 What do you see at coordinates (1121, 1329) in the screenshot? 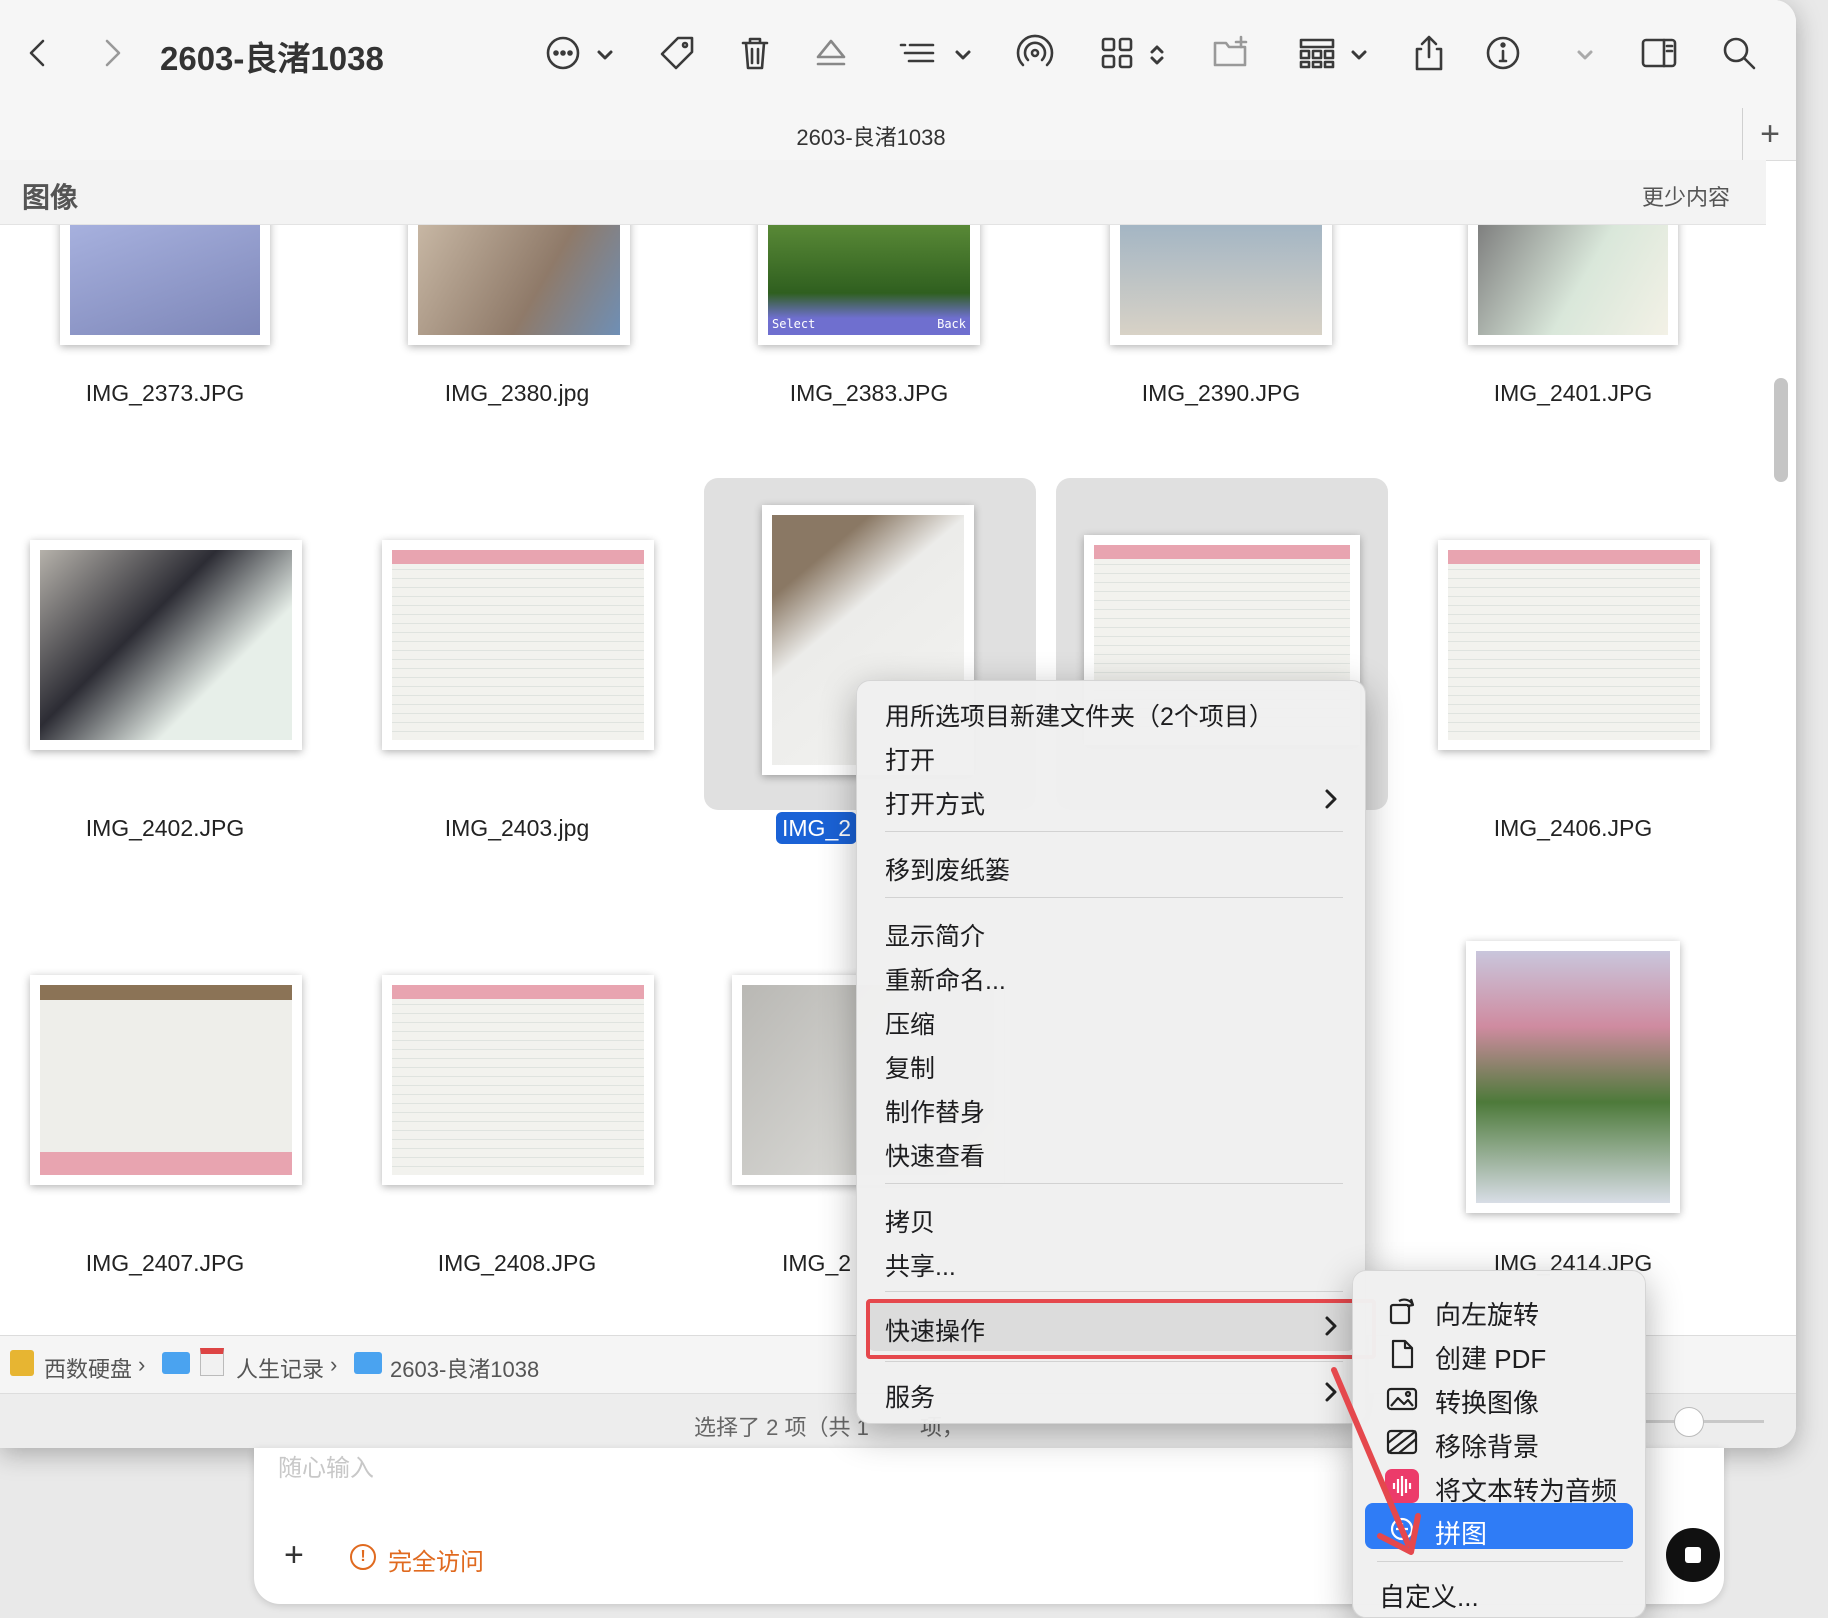
I see `annotation-highlight-box` at bounding box center [1121, 1329].